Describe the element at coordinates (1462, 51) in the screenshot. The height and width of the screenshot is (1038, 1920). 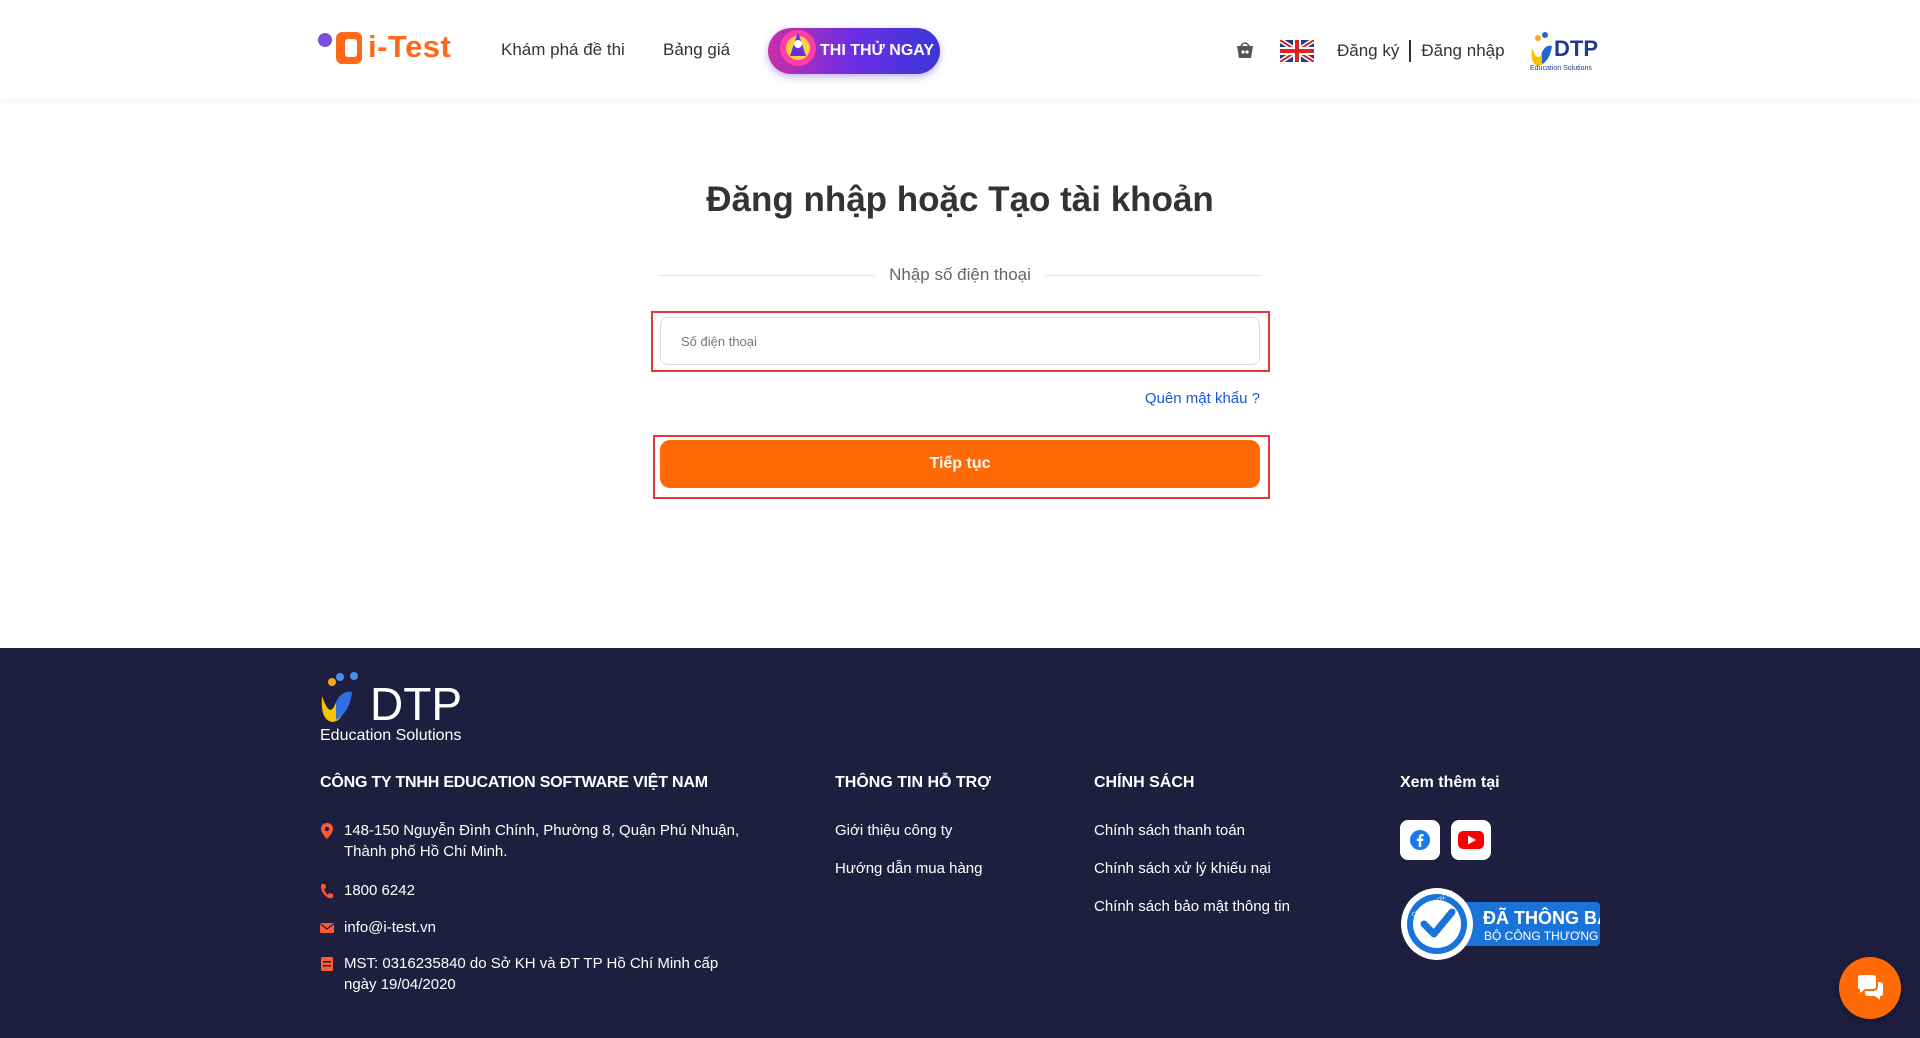
I see `login-link: Đăng nhập` at that location.